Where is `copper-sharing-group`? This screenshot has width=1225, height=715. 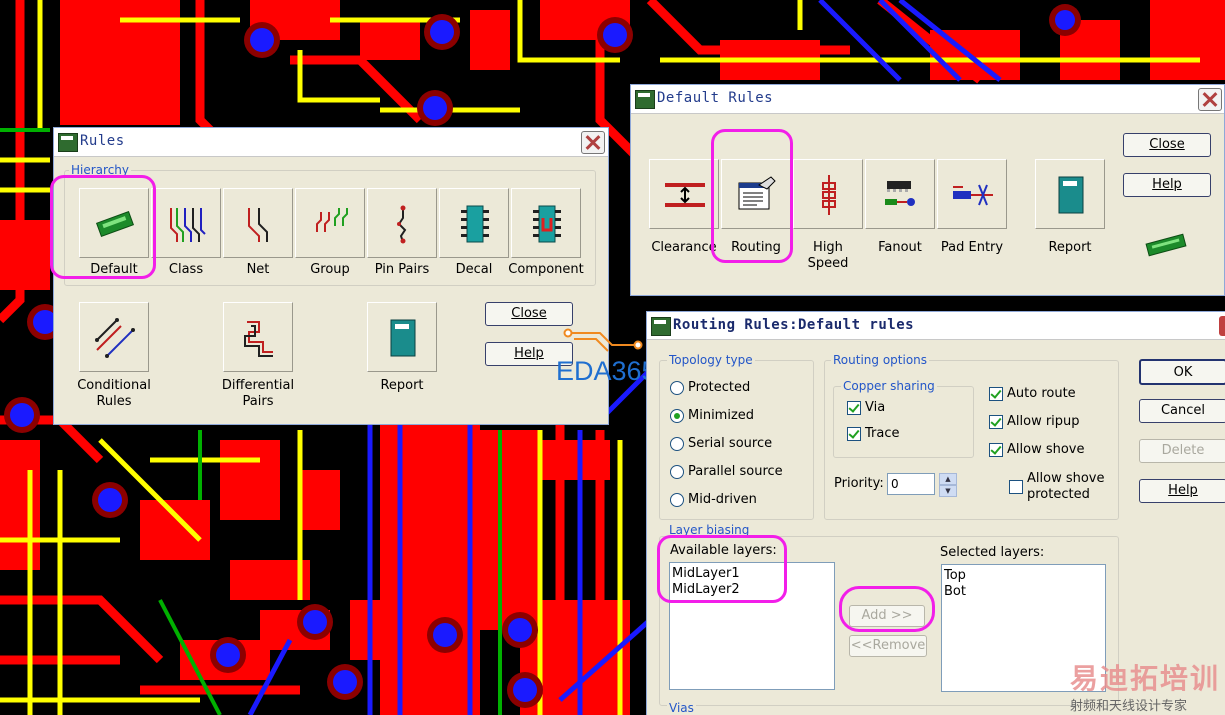 copper-sharing-group is located at coordinates (903, 422).